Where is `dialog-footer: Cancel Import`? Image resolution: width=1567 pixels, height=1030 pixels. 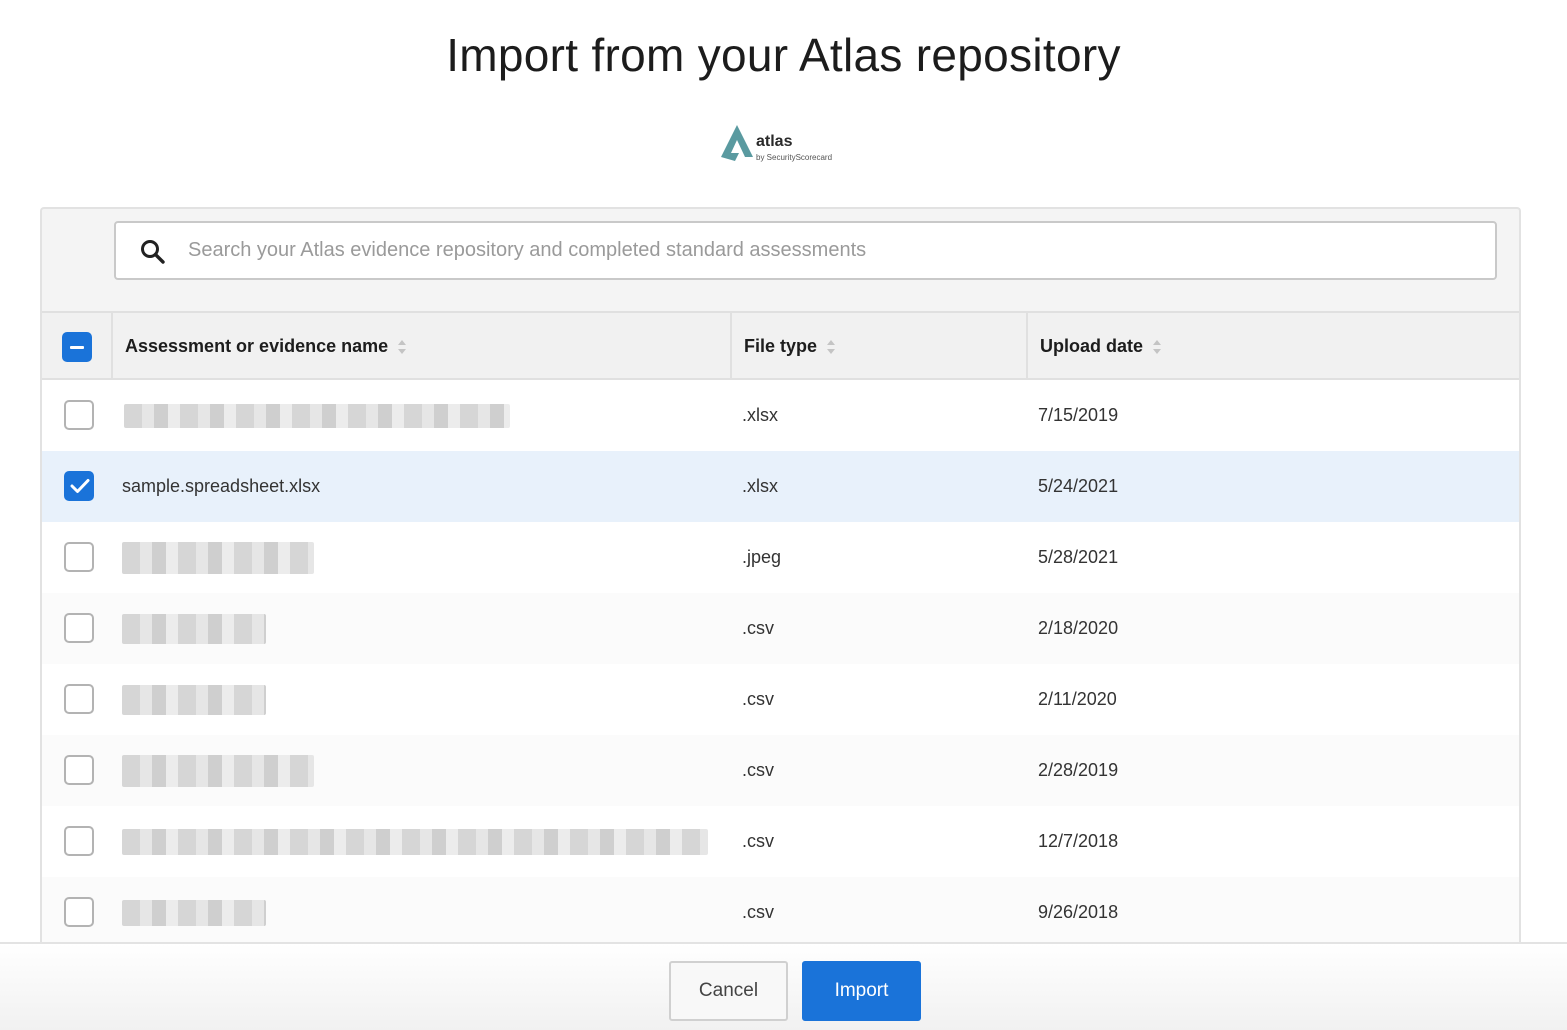 dialog-footer: Cancel Import is located at coordinates (783, 986).